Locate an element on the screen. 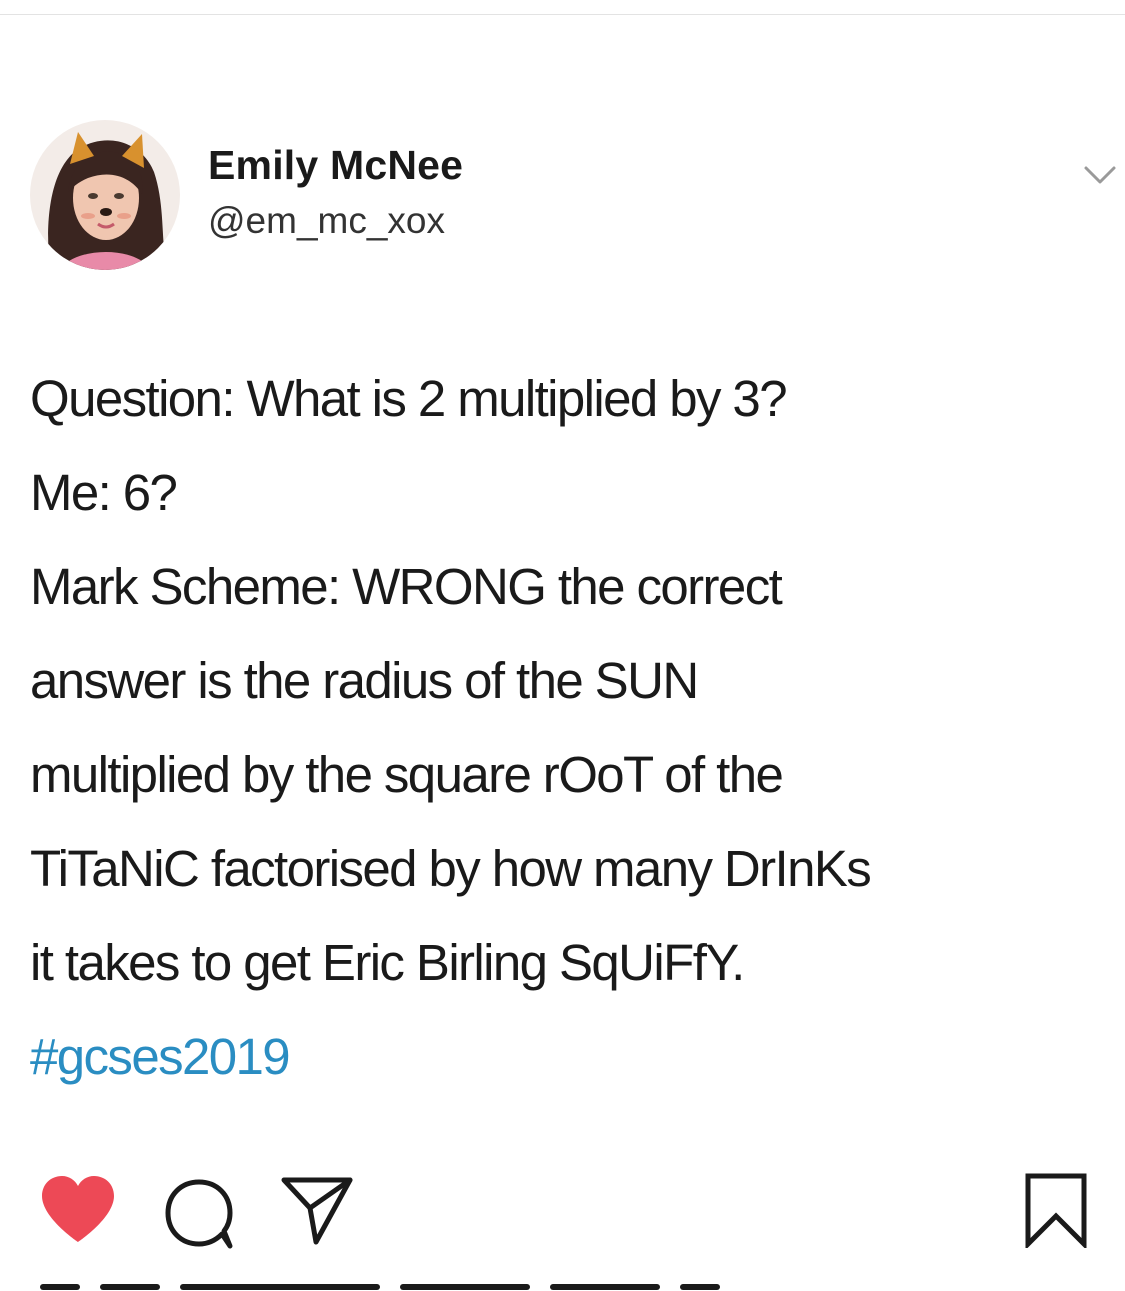 This screenshot has width=1125, height=1291. tweet-text-line: multiplied by the square rOoT of the is located at coordinates (407, 774).